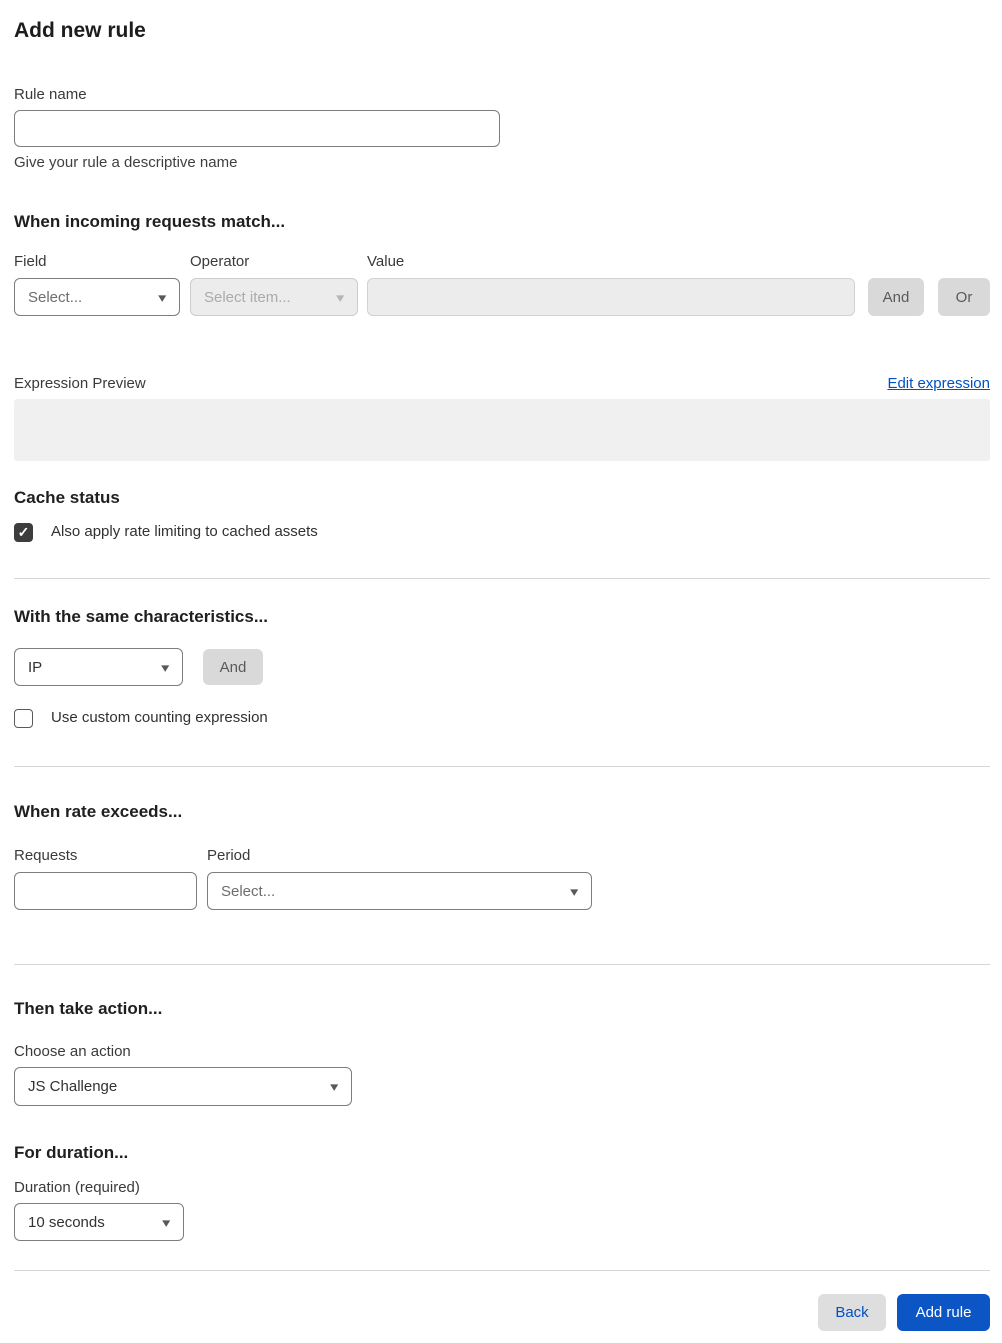  Describe the element at coordinates (611, 297) in the screenshot. I see `value-input` at that location.